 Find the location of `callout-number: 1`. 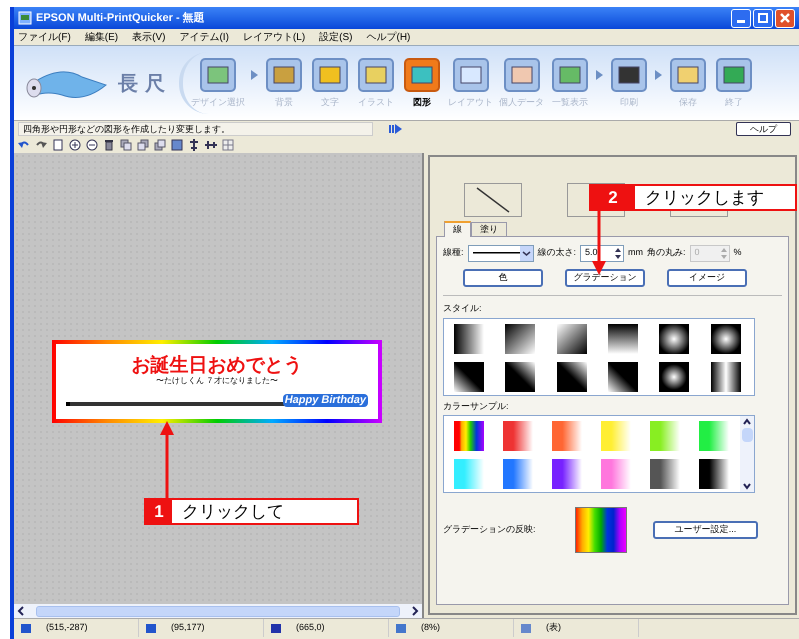

callout-number: 1 is located at coordinates (159, 511).